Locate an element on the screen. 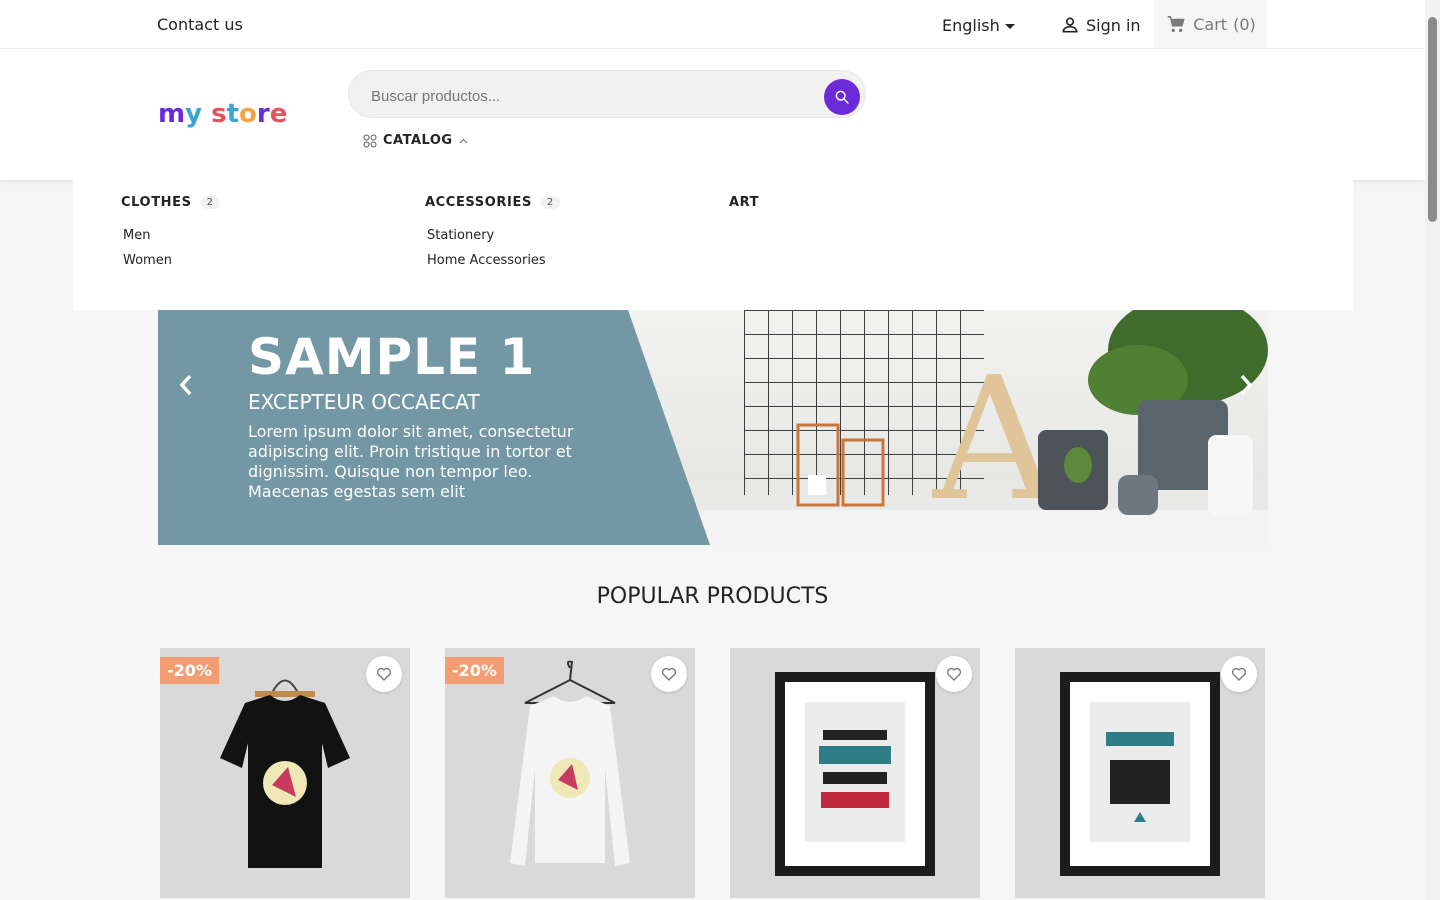 Image resolution: width=1440 pixels, height=900 pixels. search-box is located at coordinates (607, 94).